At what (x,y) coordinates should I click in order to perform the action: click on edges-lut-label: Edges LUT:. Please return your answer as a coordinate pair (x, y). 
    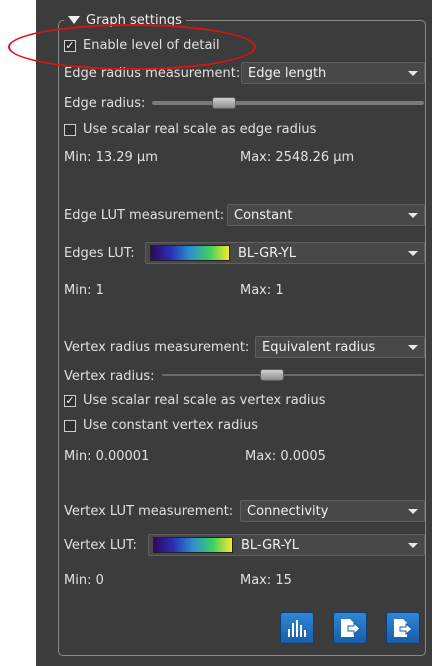
    Looking at the image, I should click on (99, 253).